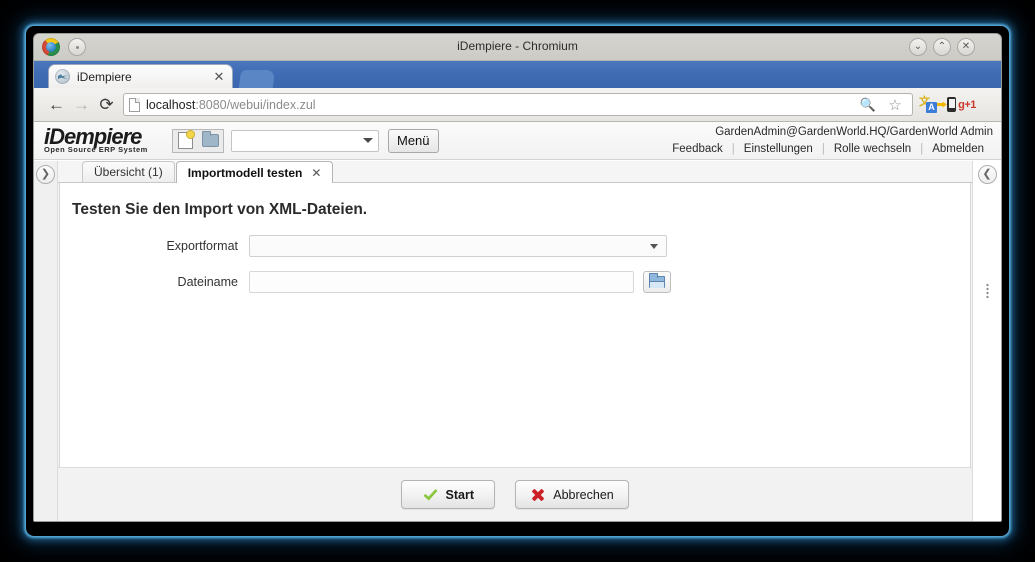 This screenshot has height=562, width=1035. What do you see at coordinates (459, 494) in the screenshot?
I see `start-button-label: Start` at bounding box center [459, 494].